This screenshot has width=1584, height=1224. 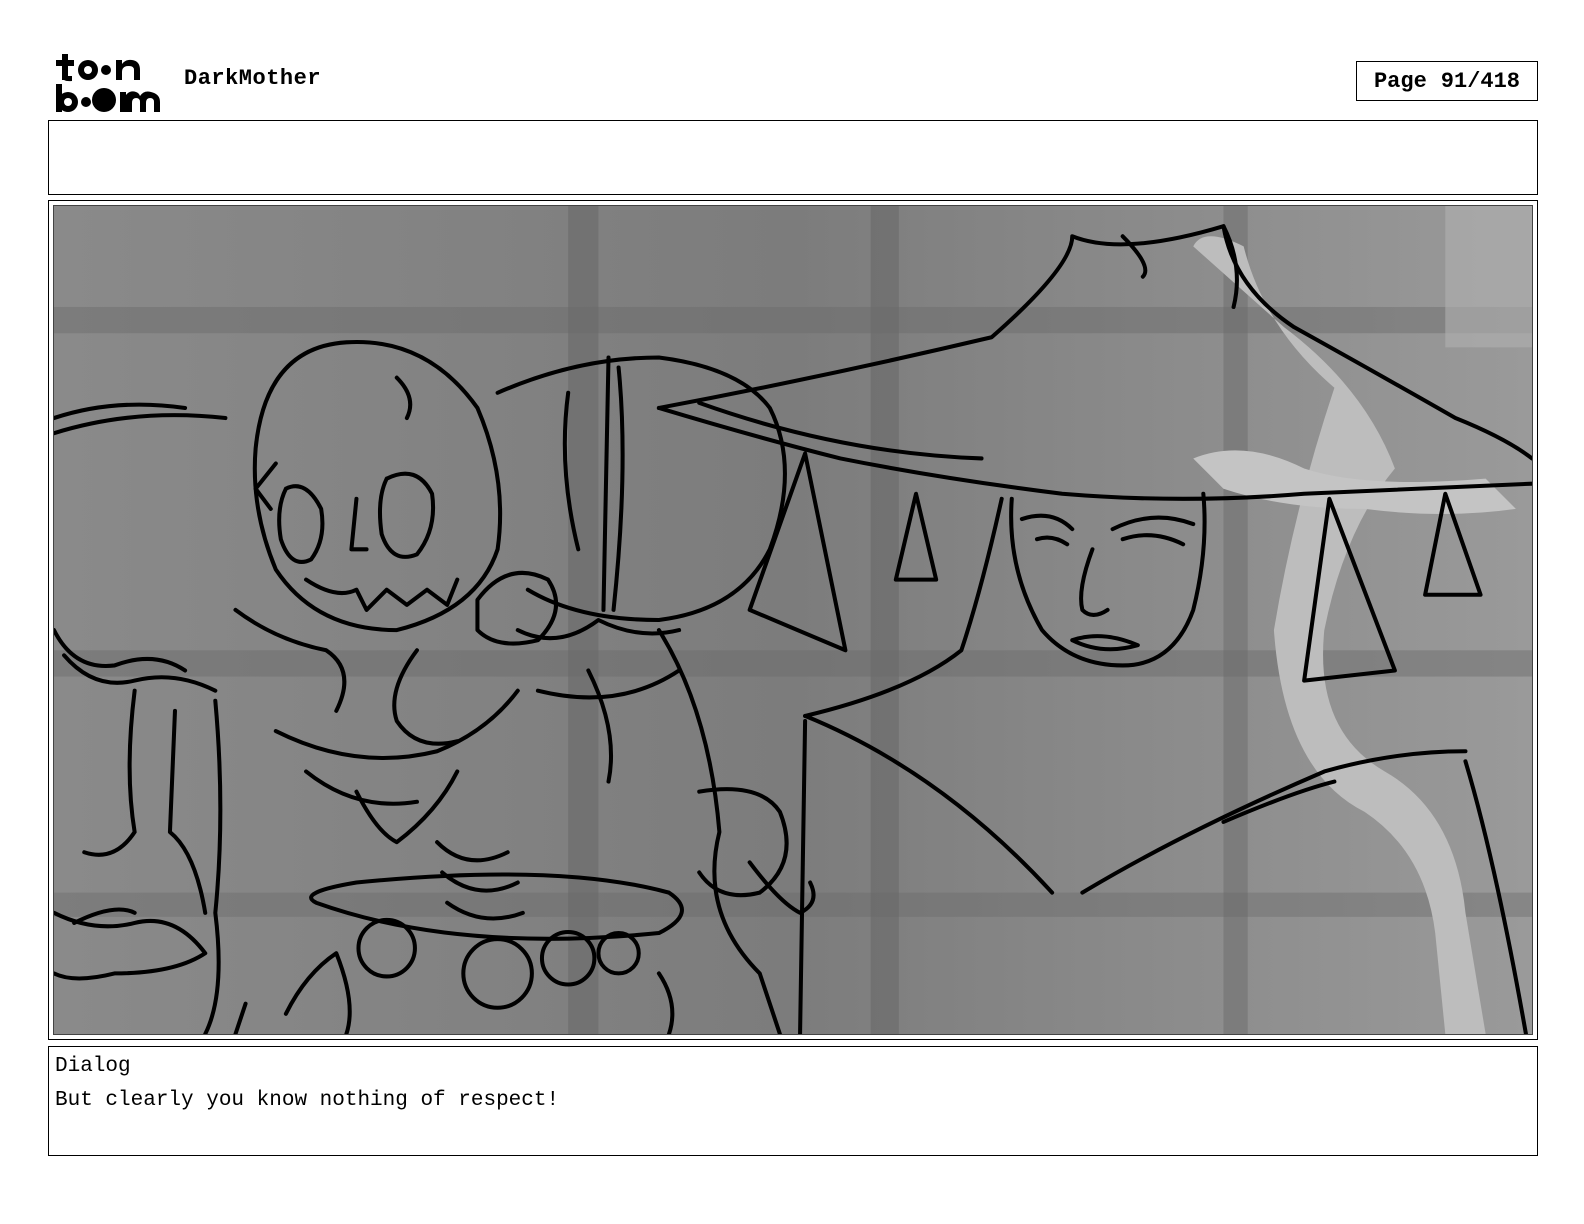 What do you see at coordinates (1400, 81) in the screenshot?
I see `page-label: Page` at bounding box center [1400, 81].